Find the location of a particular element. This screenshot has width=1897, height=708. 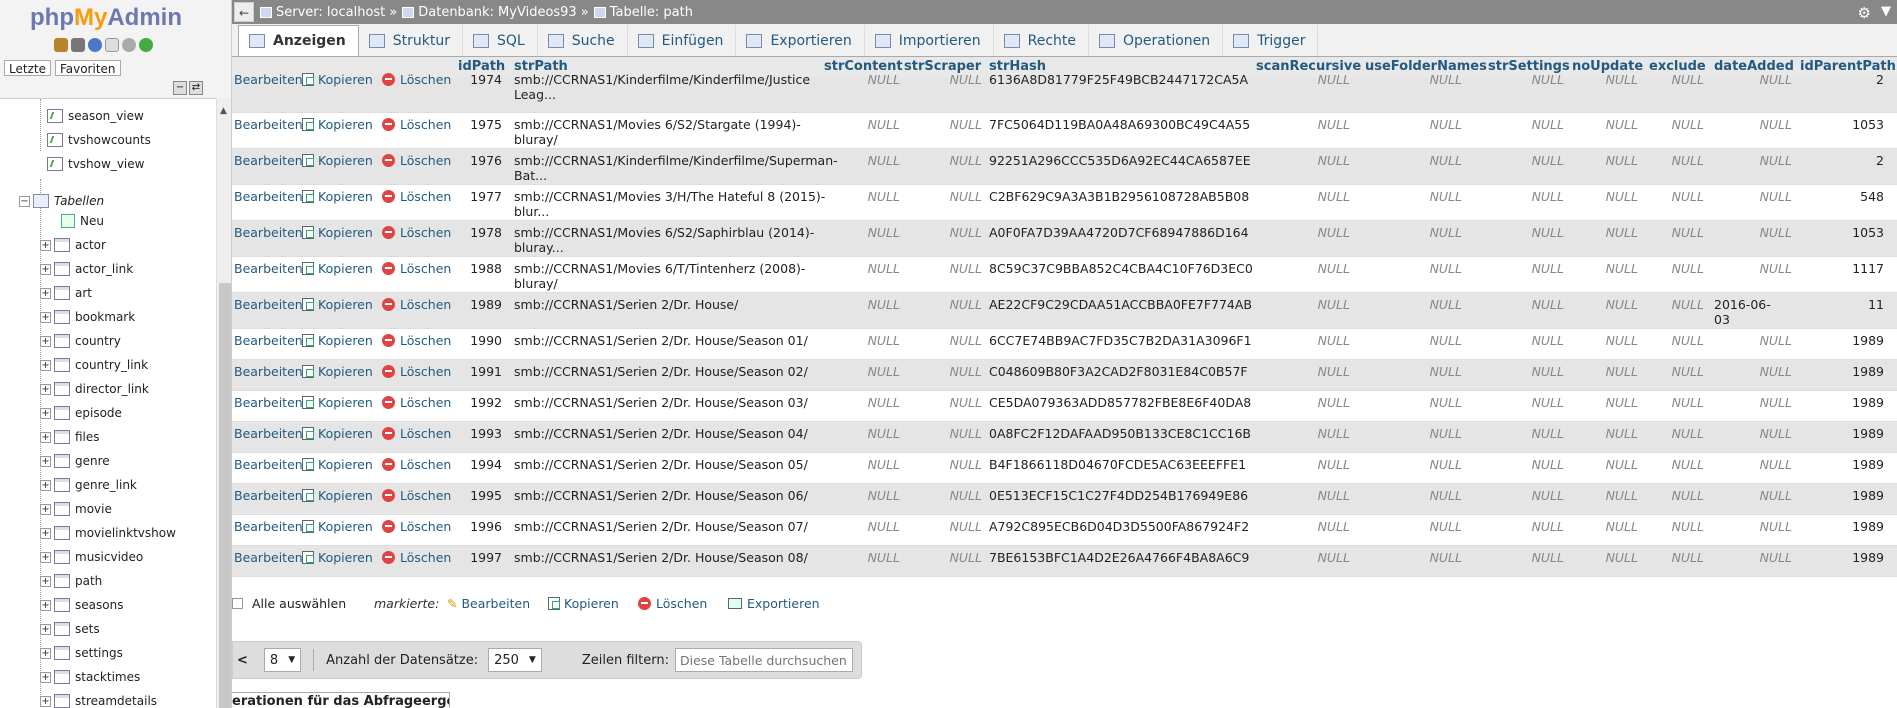

tree-table-settings: + settings is located at coordinates (81, 653).